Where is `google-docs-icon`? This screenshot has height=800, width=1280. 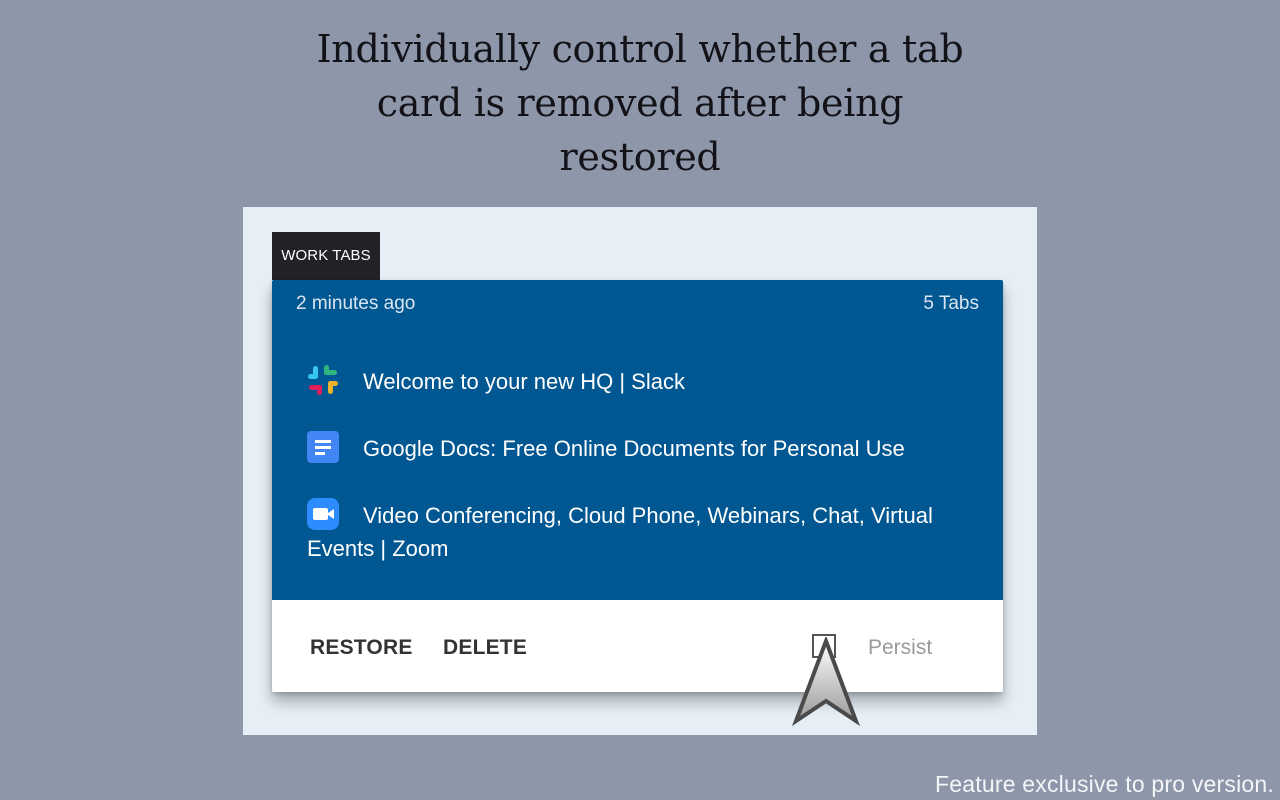
google-docs-icon is located at coordinates (323, 447).